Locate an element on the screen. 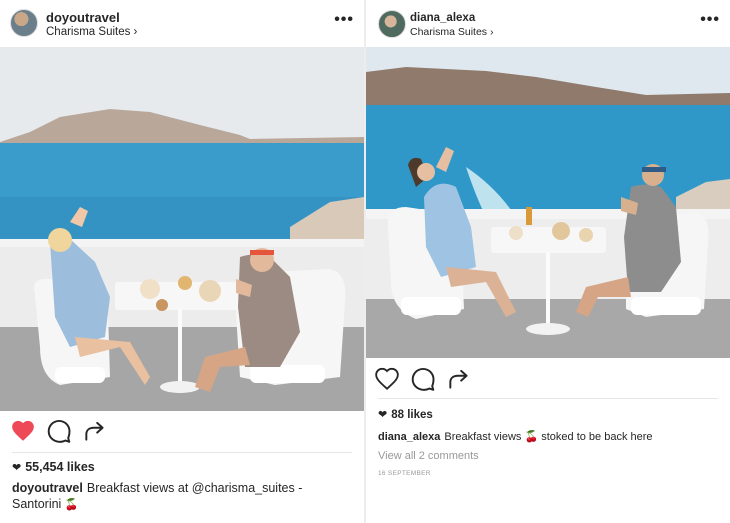  caption-username: doyoutravel is located at coordinates (47, 488).